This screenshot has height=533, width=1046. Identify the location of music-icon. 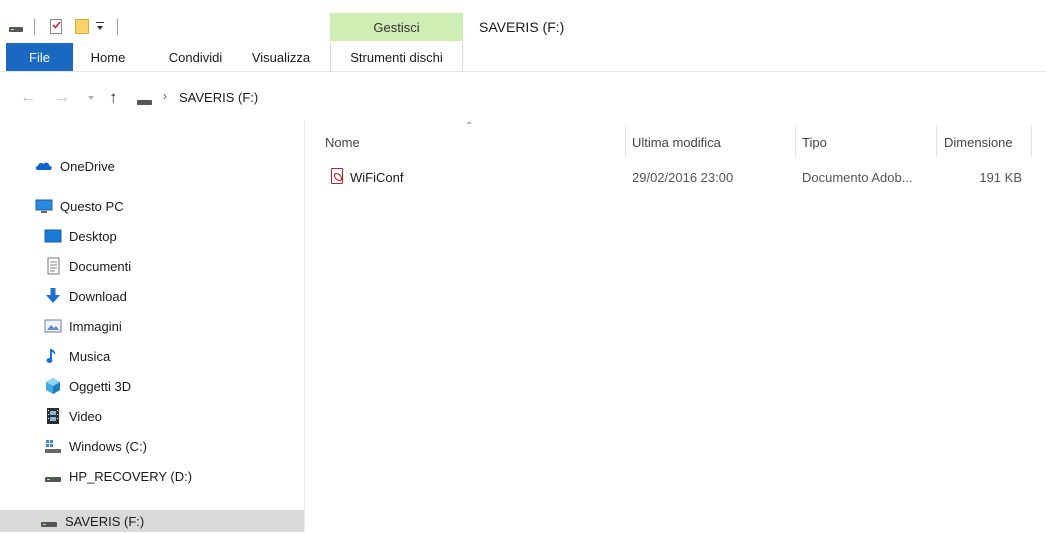
(53, 356).